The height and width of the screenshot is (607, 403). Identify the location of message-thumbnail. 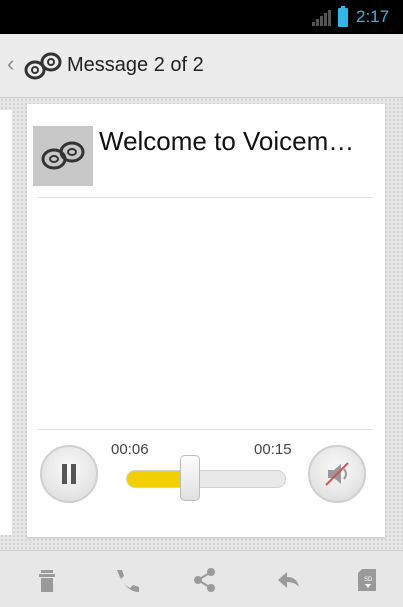
(63, 156).